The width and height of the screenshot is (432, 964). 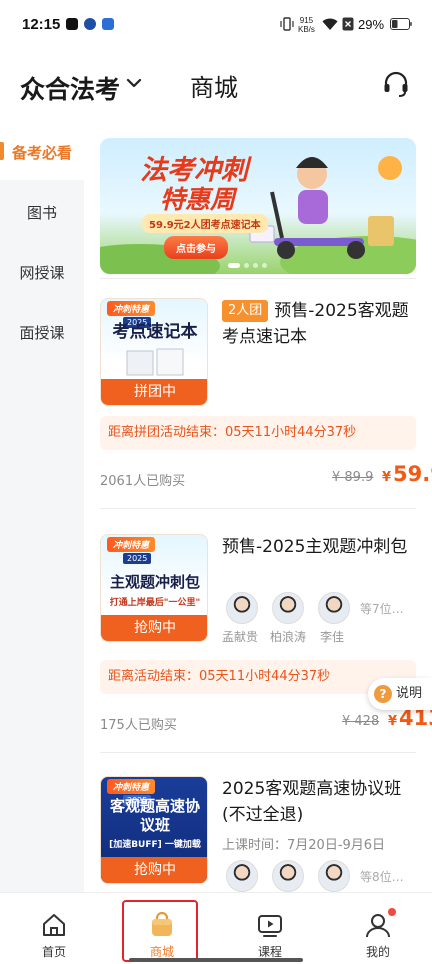 I want to click on sidebar-item-label: 网授课, so click(x=42, y=273).